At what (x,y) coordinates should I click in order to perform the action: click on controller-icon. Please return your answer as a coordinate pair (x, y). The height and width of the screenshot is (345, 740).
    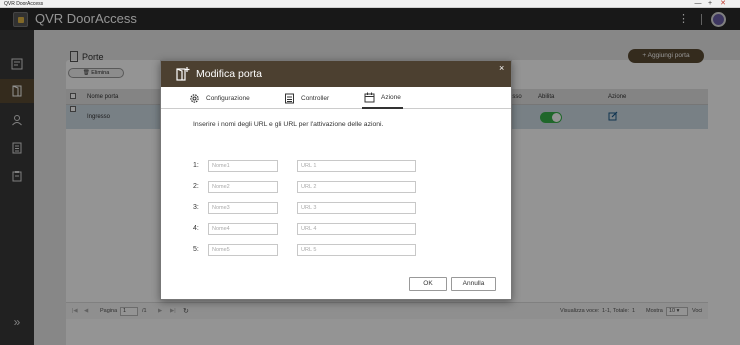
    Looking at the image, I should click on (289, 98).